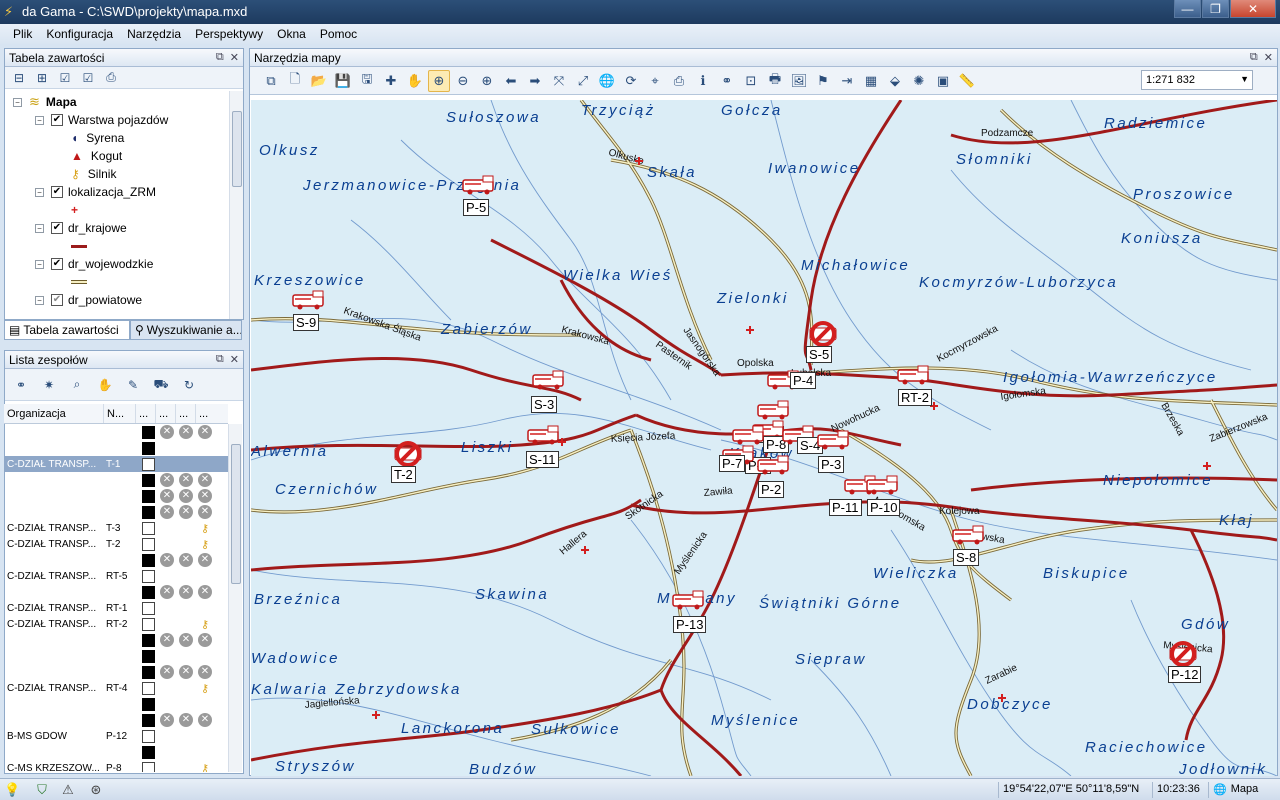 The image size is (1280, 800). Describe the element at coordinates (229, 34) in the screenshot. I see `menu-perspektywy: Perspektywy` at that location.